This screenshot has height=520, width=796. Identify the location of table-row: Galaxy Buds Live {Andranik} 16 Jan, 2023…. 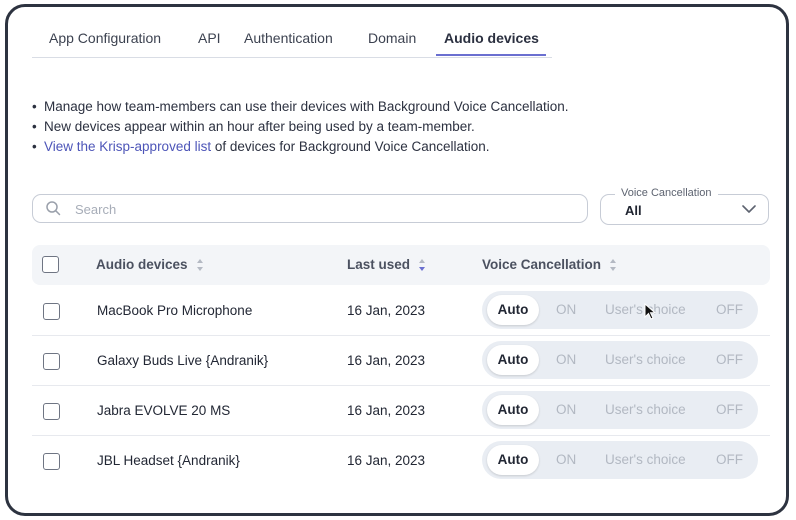
(401, 361).